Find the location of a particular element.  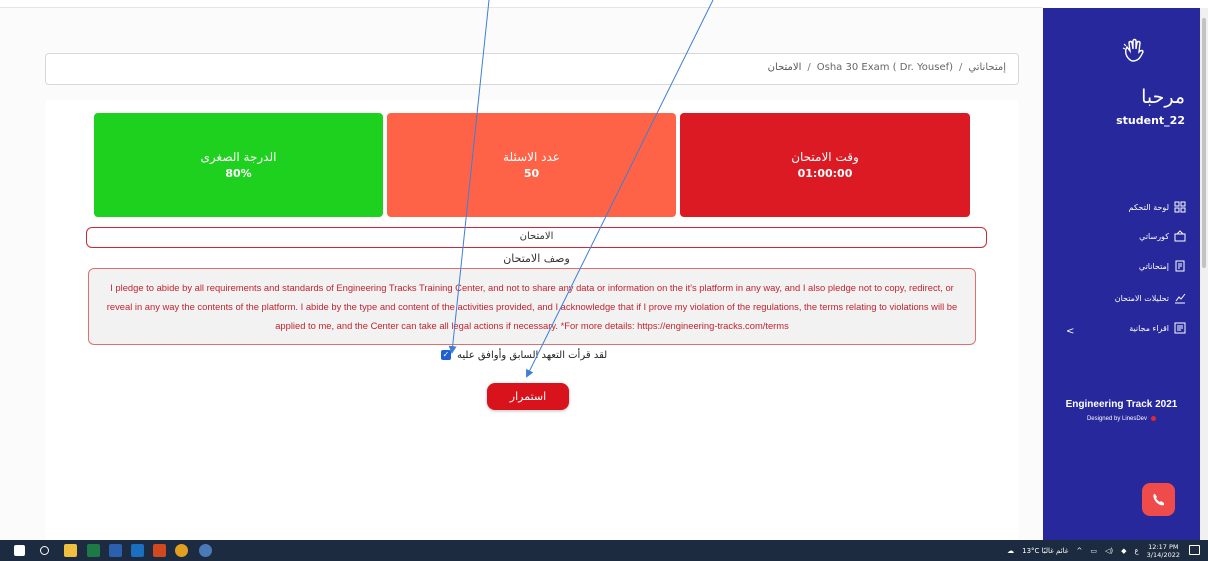

question-count-card: عدد الاسئلة 50 is located at coordinates (531, 165).